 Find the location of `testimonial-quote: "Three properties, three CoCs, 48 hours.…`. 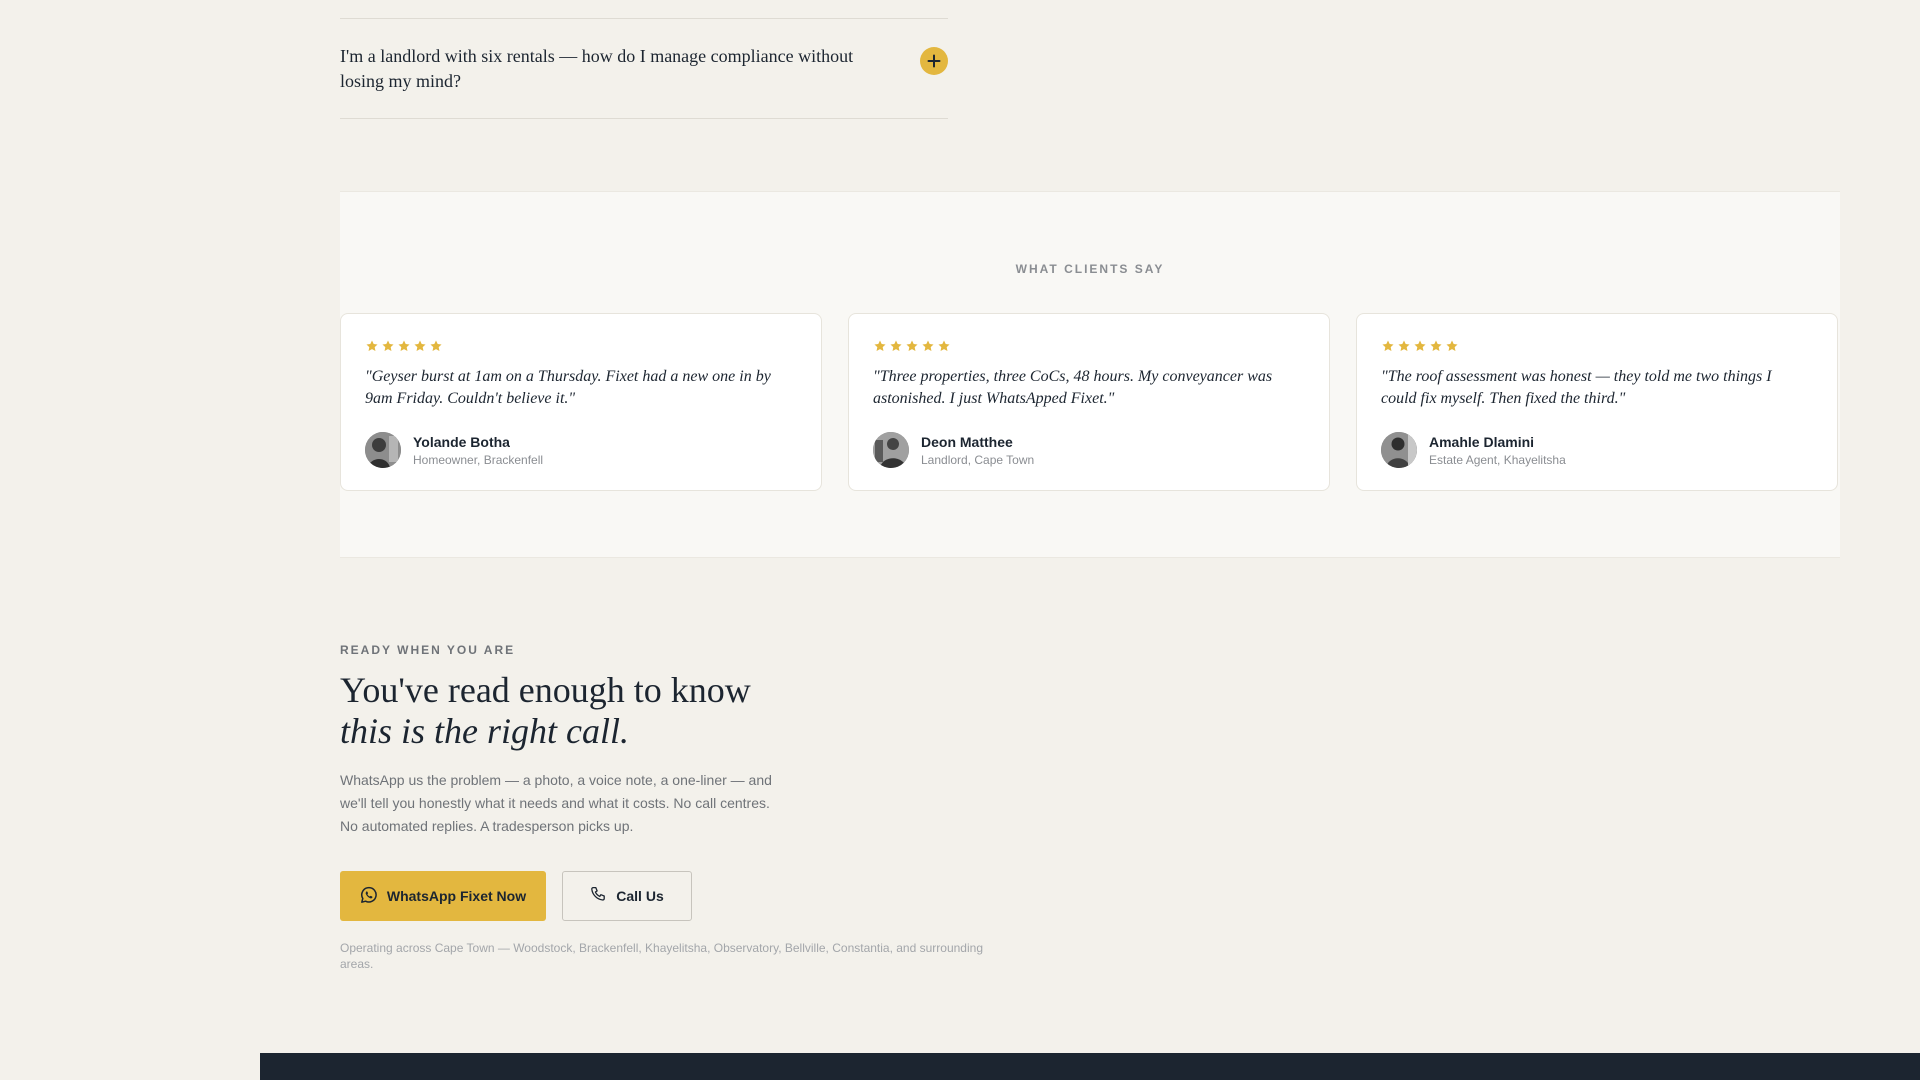

testimonial-quote: "Three properties, three CoCs, 48 hours.… is located at coordinates (1073, 387).